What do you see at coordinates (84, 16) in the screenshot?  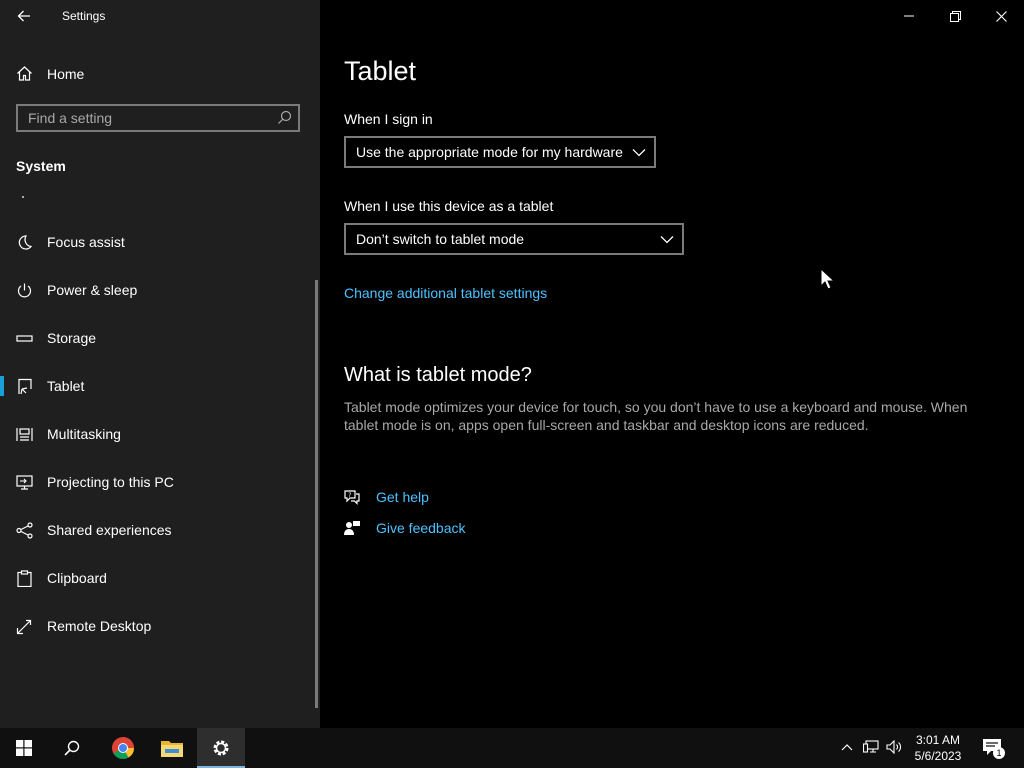 I see `app-title: Settings` at bounding box center [84, 16].